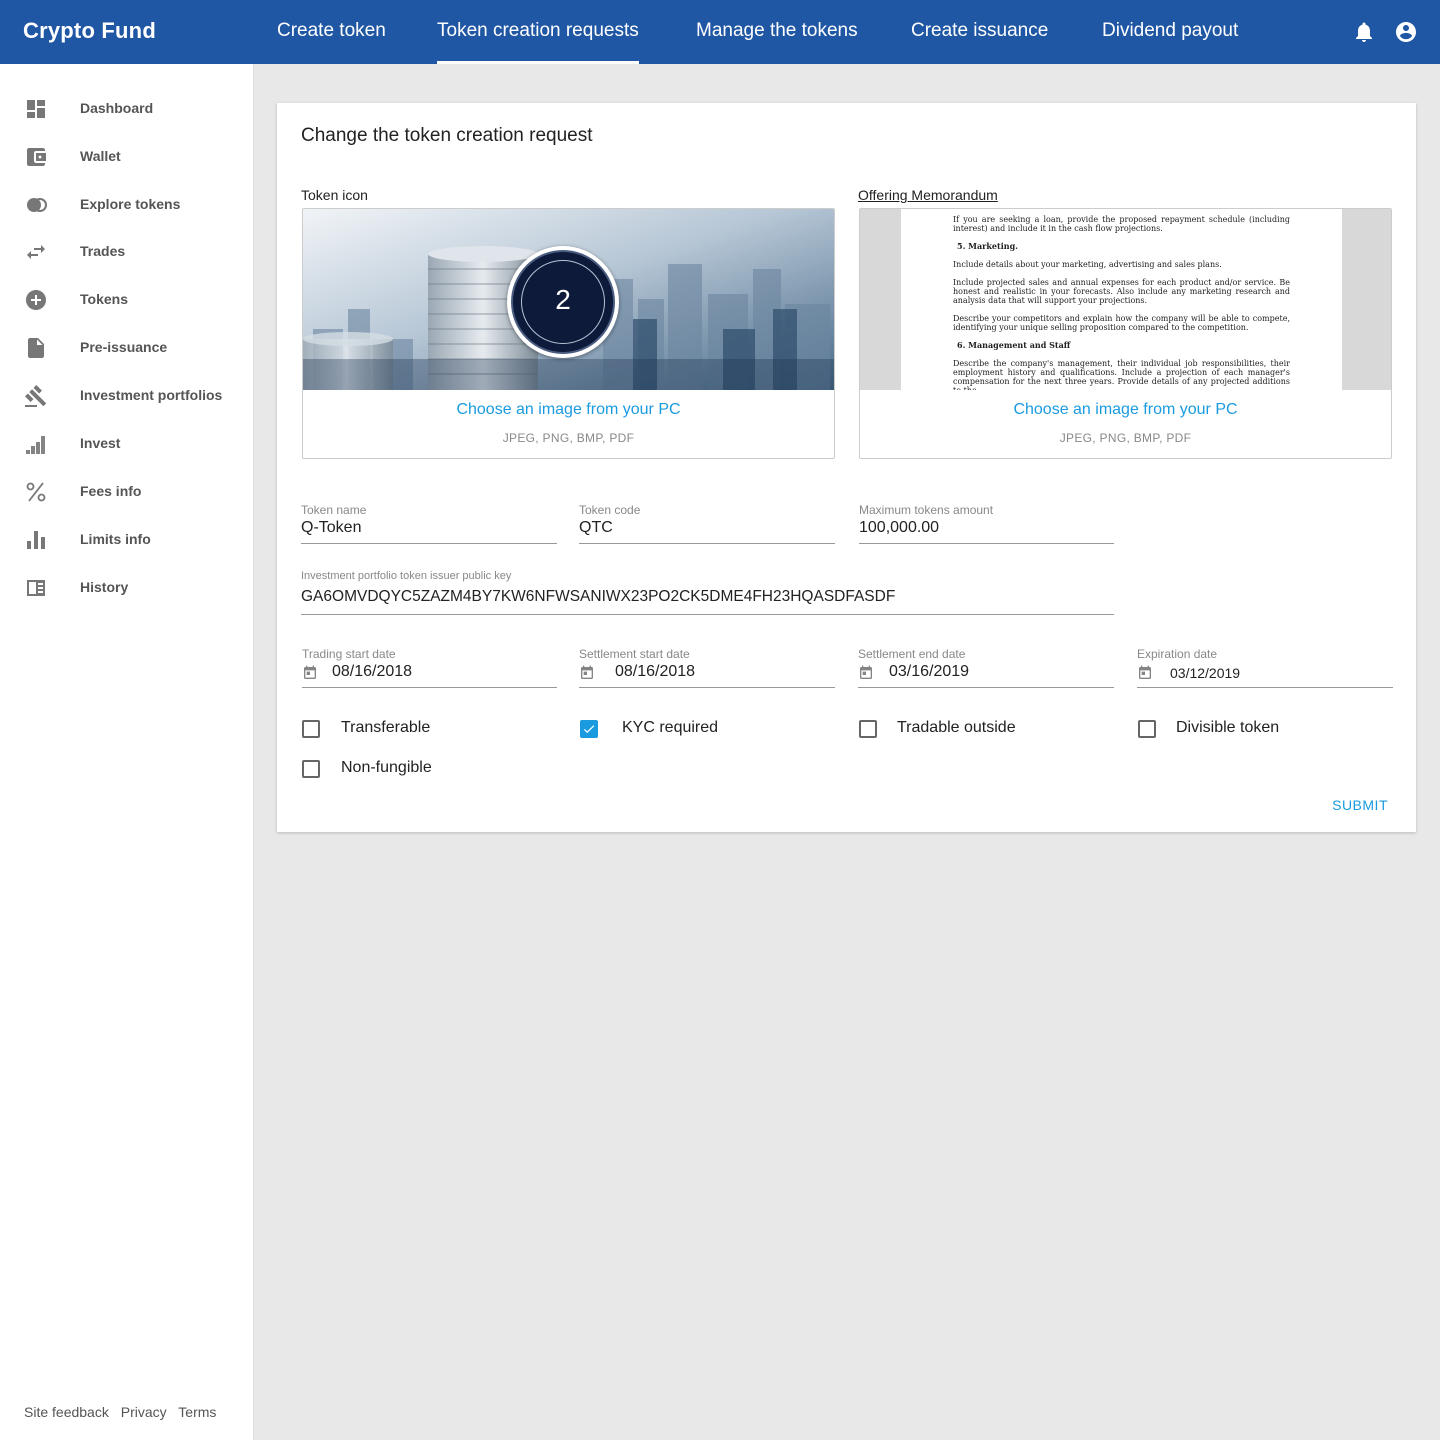  What do you see at coordinates (429, 523) in the screenshot?
I see `token-name-field: Token name Q-Token` at bounding box center [429, 523].